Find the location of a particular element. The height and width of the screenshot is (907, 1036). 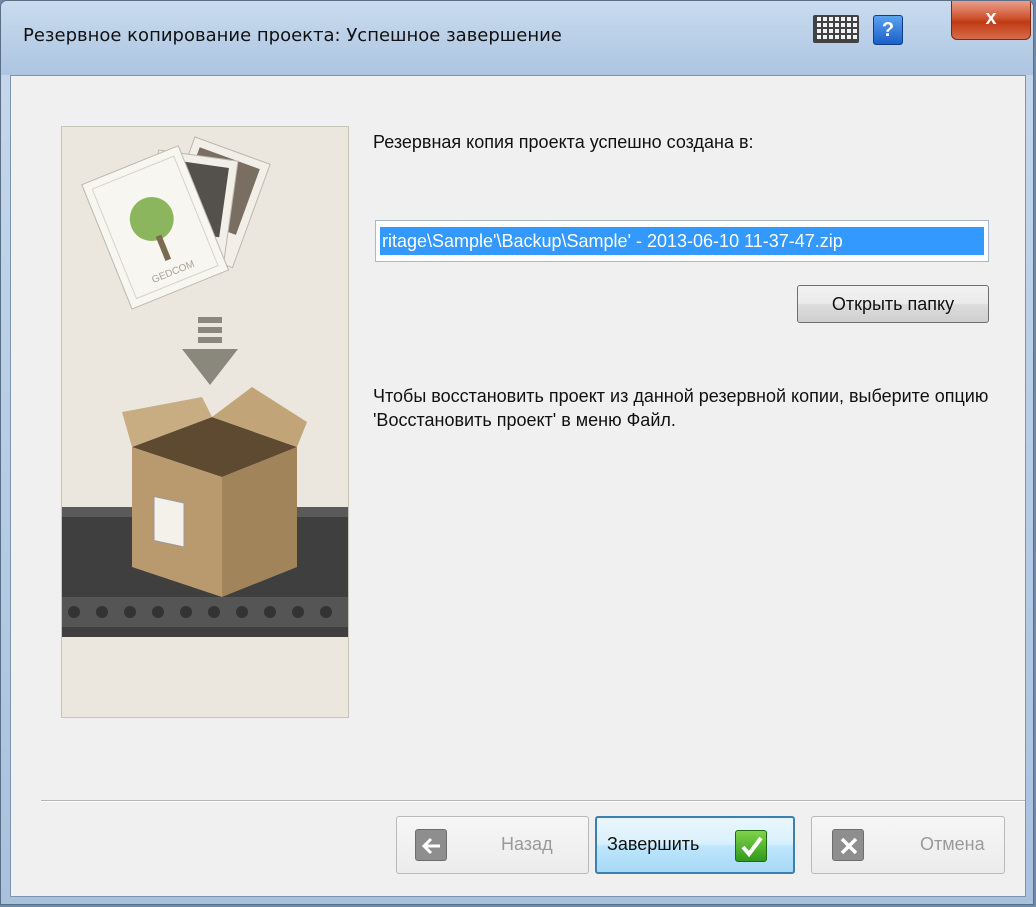

arrow-left-icon is located at coordinates (431, 845).